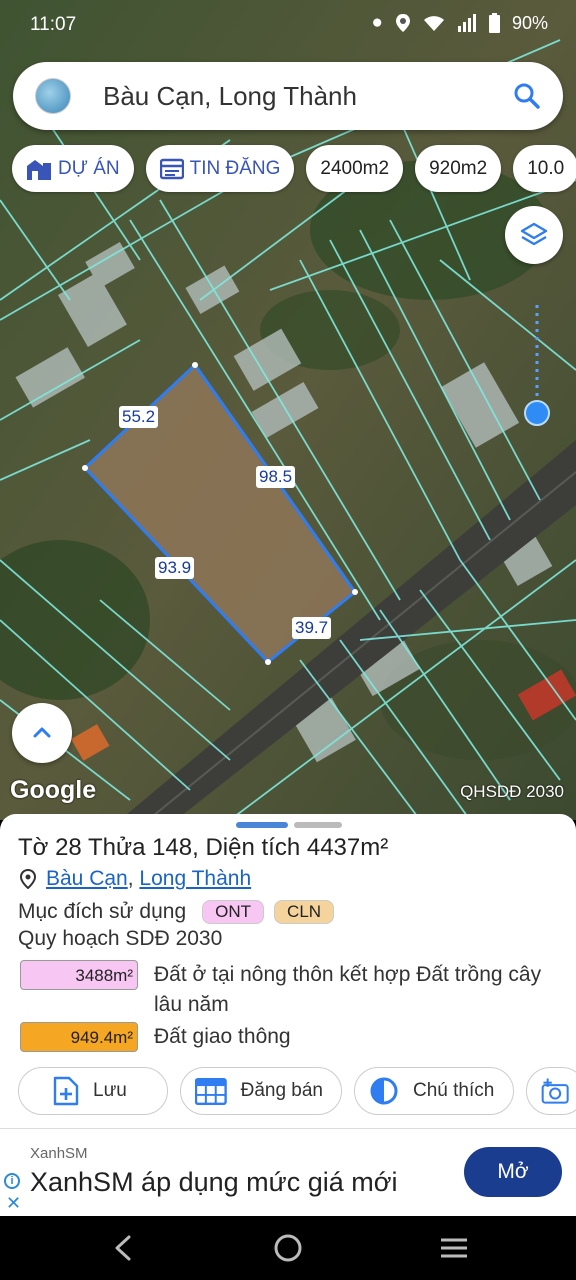  I want to click on land-use-purpose: Mục đích sử dụng ONT CLN, so click(176, 912).